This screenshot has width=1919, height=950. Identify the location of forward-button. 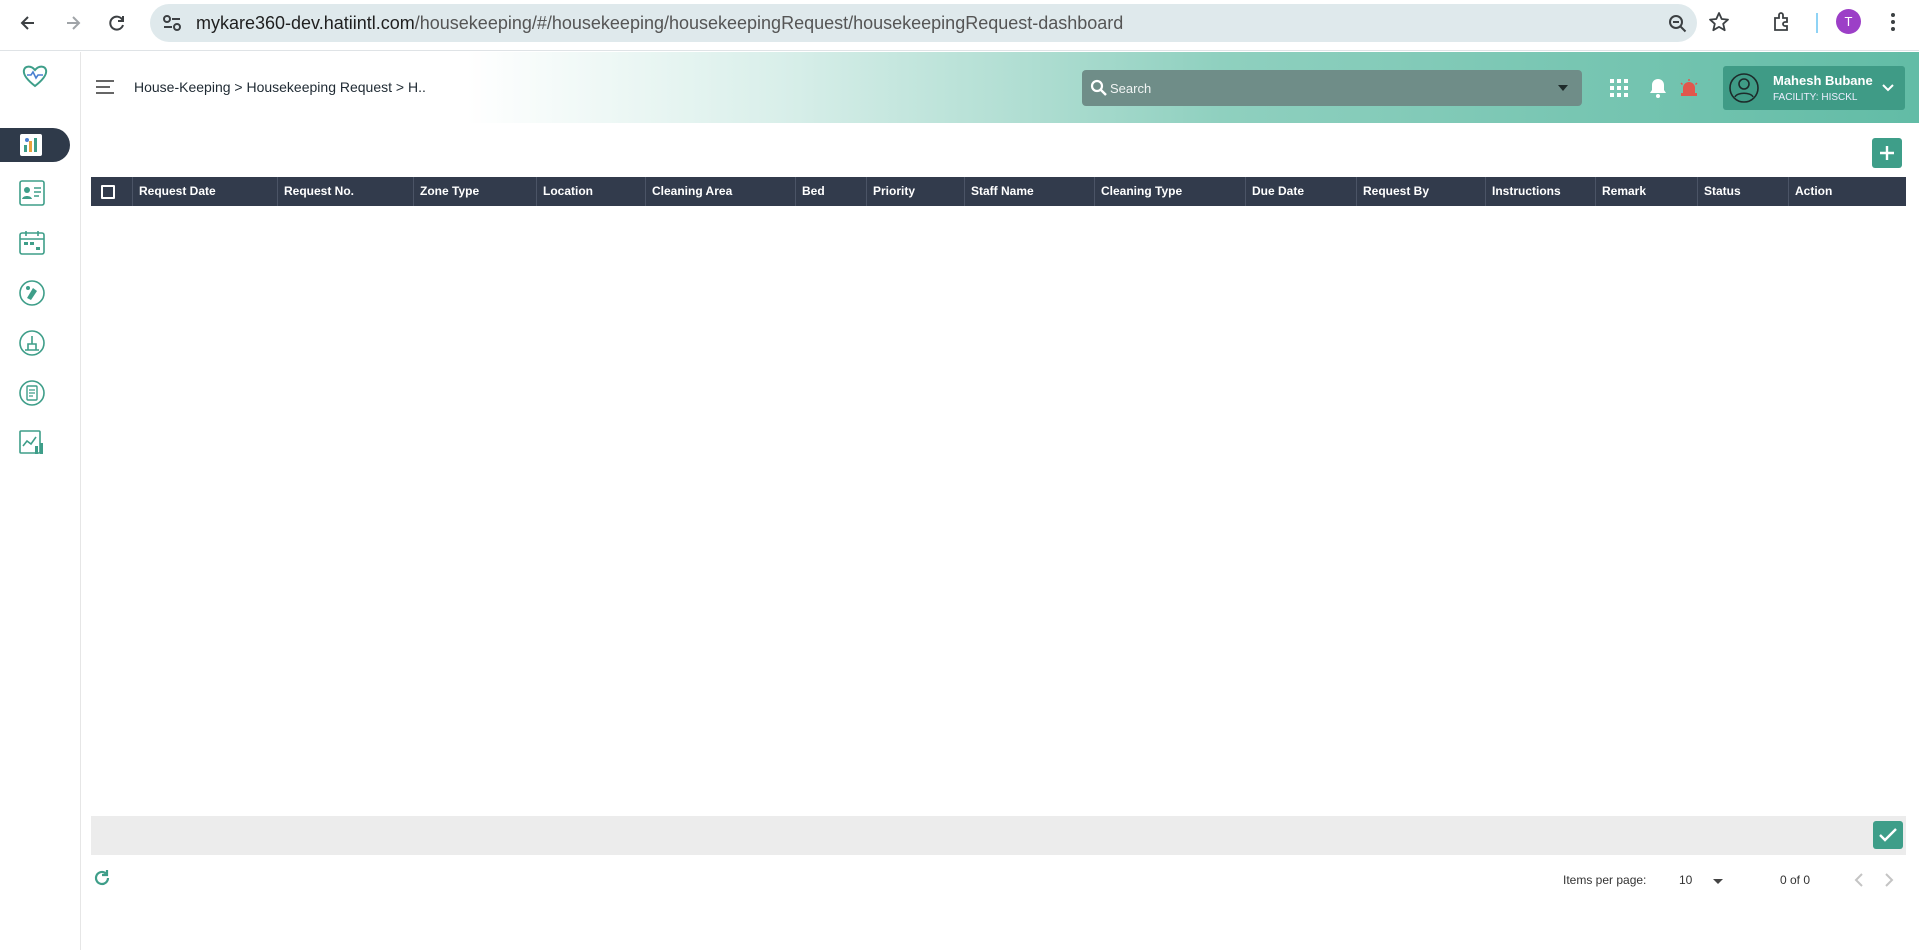
(73, 23).